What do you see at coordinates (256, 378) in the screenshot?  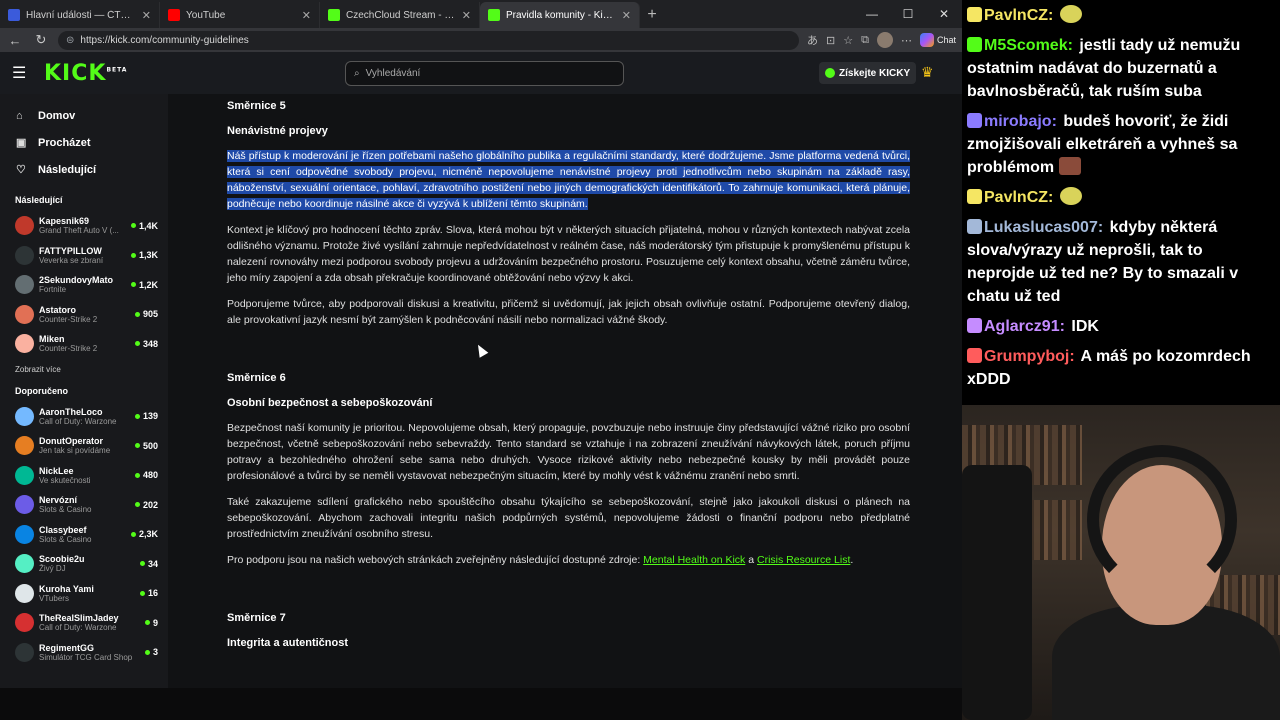 I see `section-6-title: Směrnice 6` at bounding box center [256, 378].